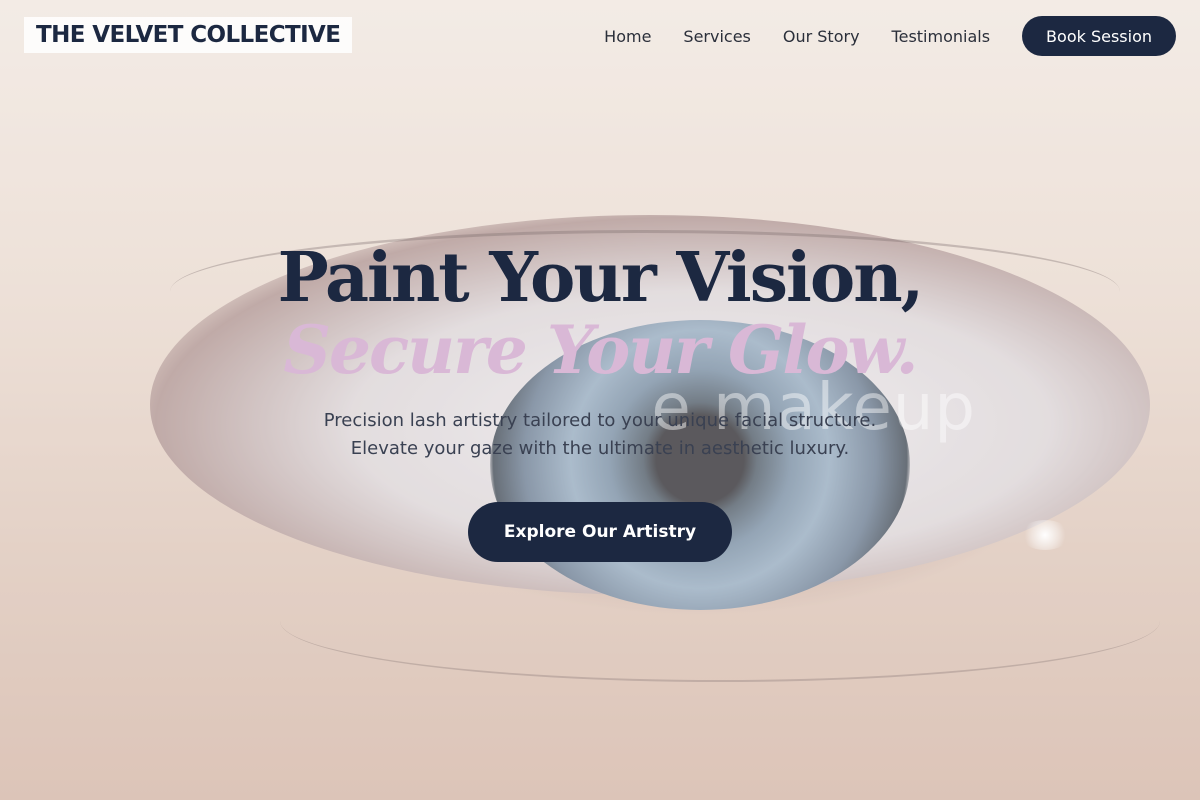  What do you see at coordinates (600, 350) in the screenshot?
I see `hero-subheadline: Secure Your Glow.` at bounding box center [600, 350].